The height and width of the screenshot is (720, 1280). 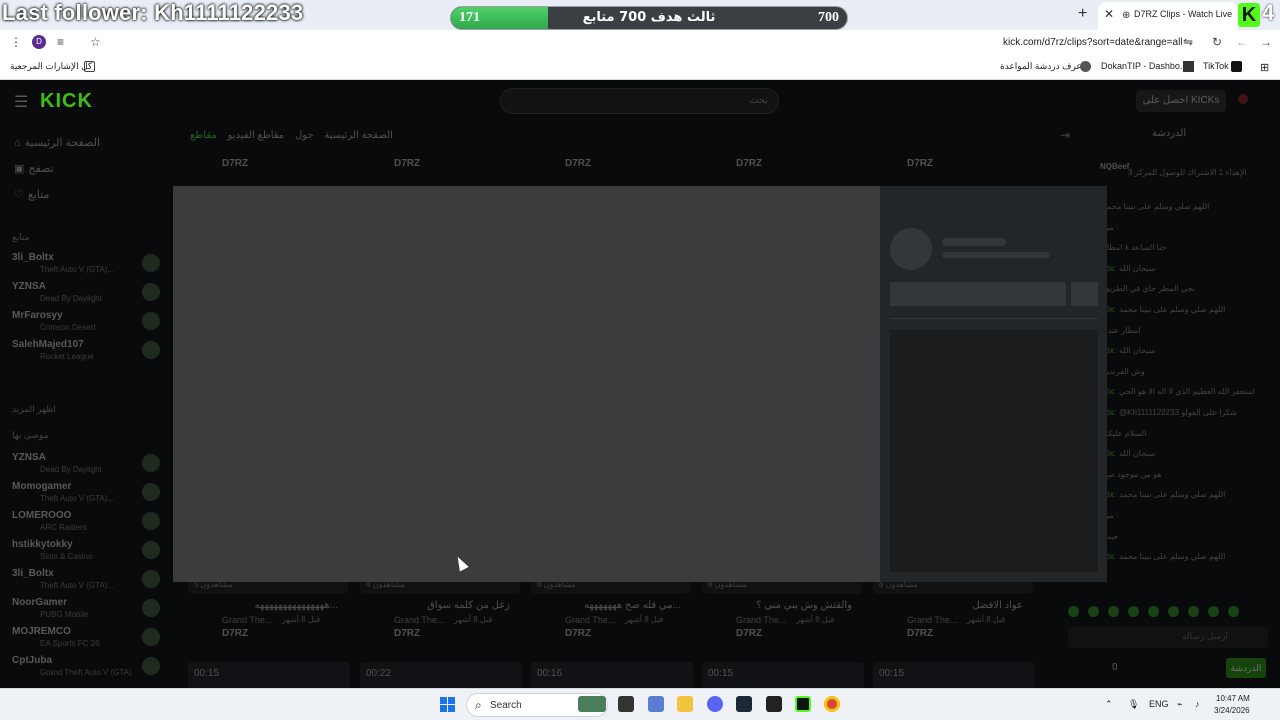 I want to click on obs-icon, so click(x=774, y=704).